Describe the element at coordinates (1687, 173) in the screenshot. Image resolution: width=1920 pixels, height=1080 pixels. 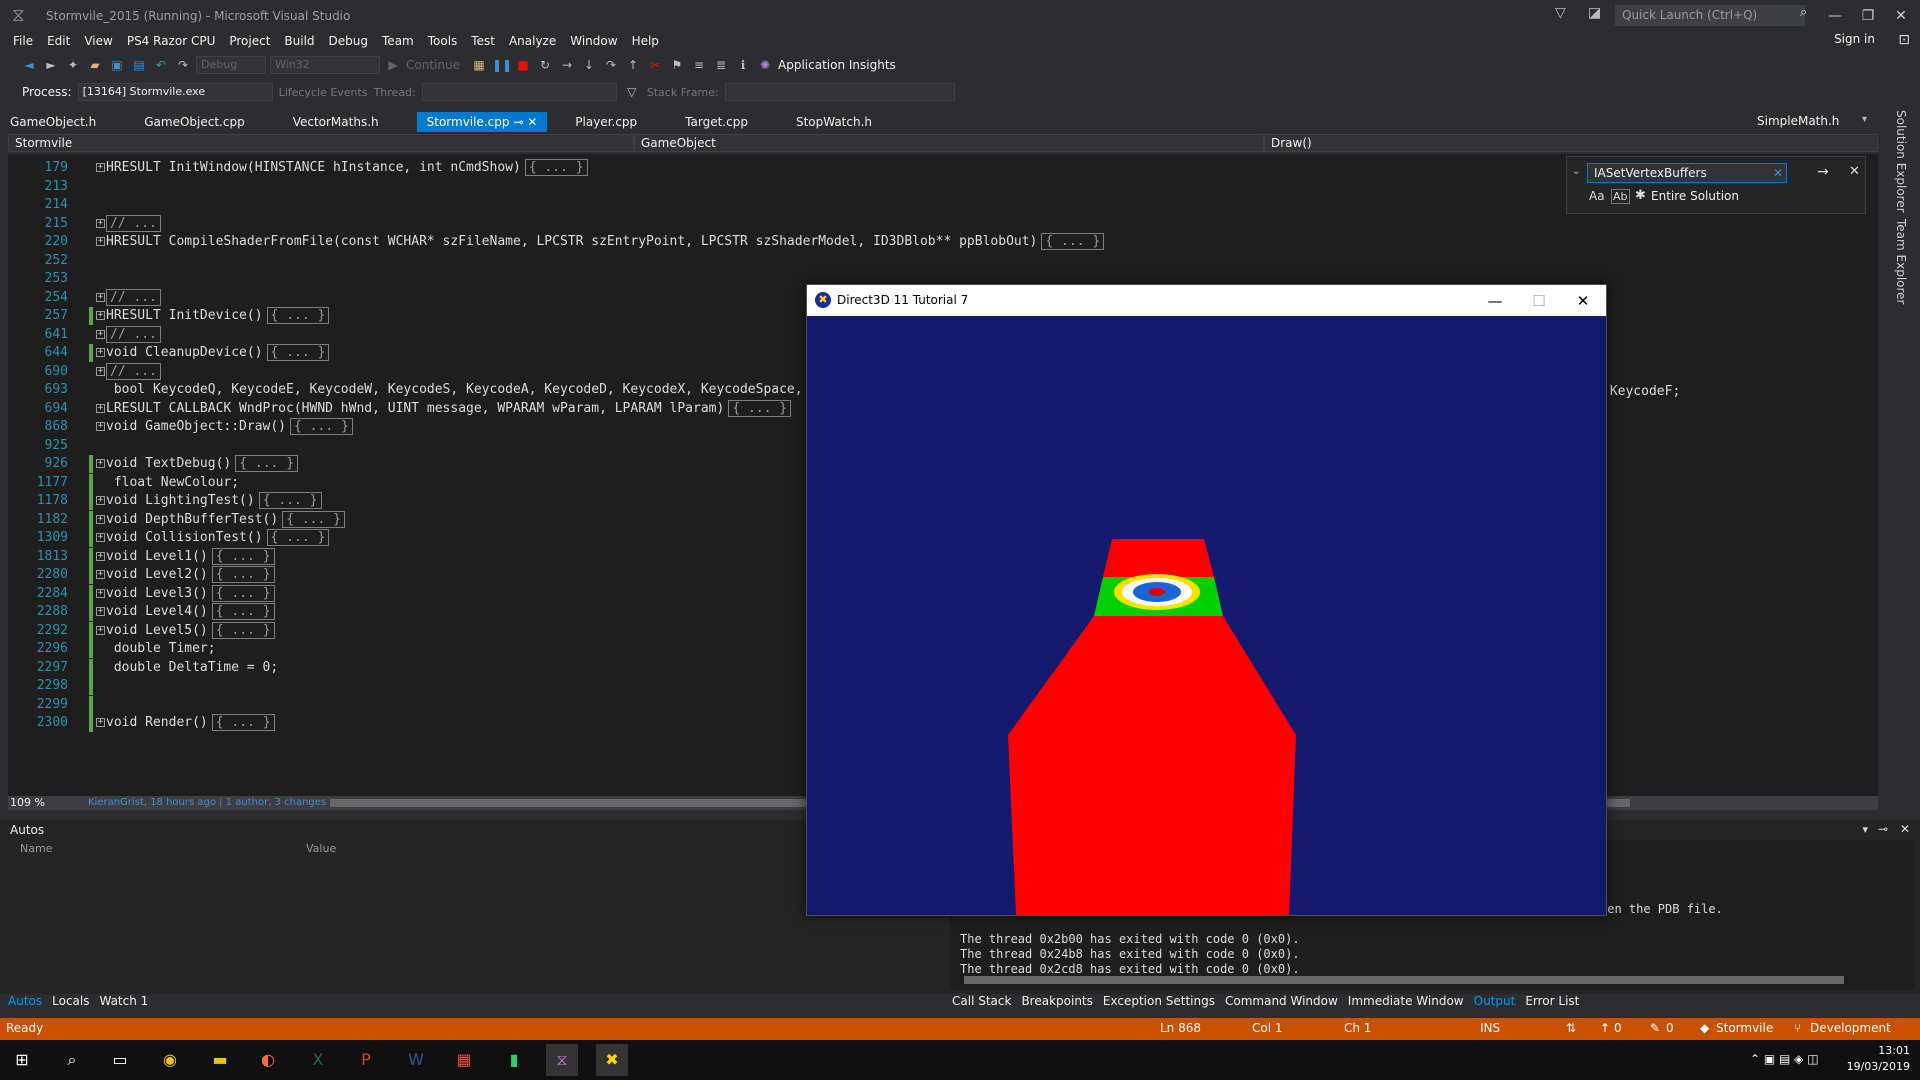
I see `find-input: IASetVertexBuffers` at that location.